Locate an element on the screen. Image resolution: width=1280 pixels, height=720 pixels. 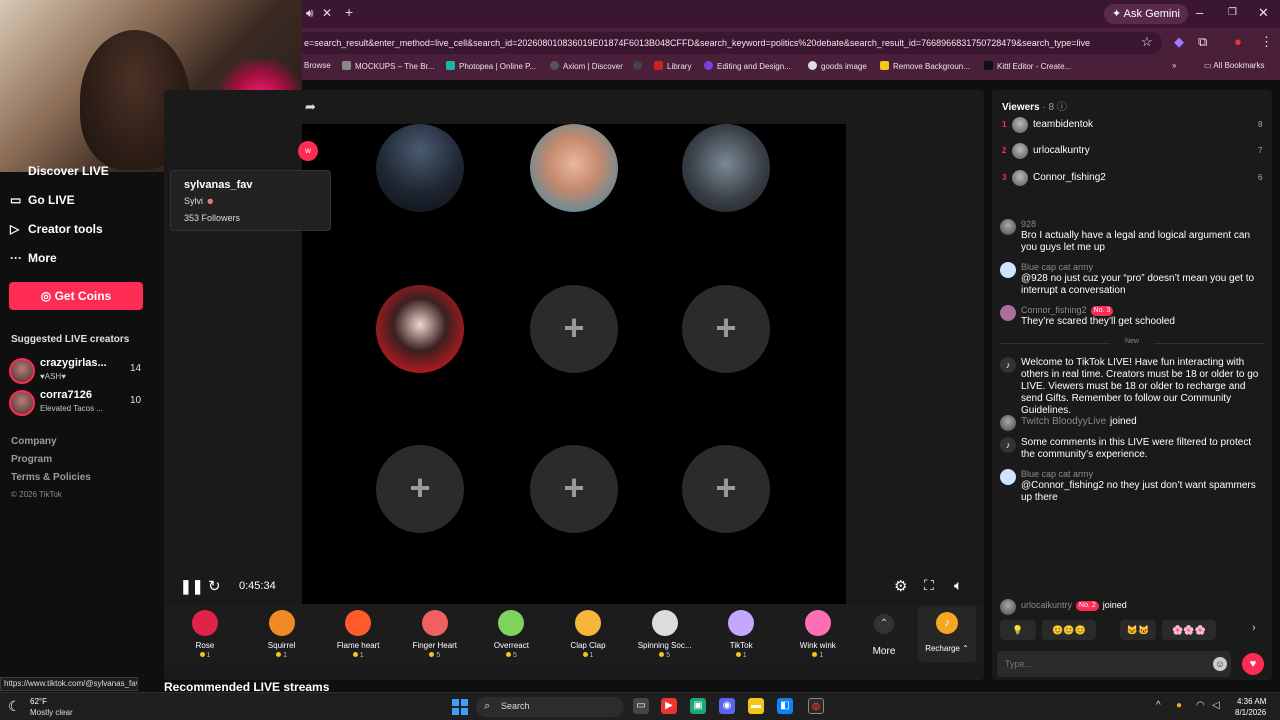
speaker-icon: 🔊︎ is located at coordinates (310, 13).